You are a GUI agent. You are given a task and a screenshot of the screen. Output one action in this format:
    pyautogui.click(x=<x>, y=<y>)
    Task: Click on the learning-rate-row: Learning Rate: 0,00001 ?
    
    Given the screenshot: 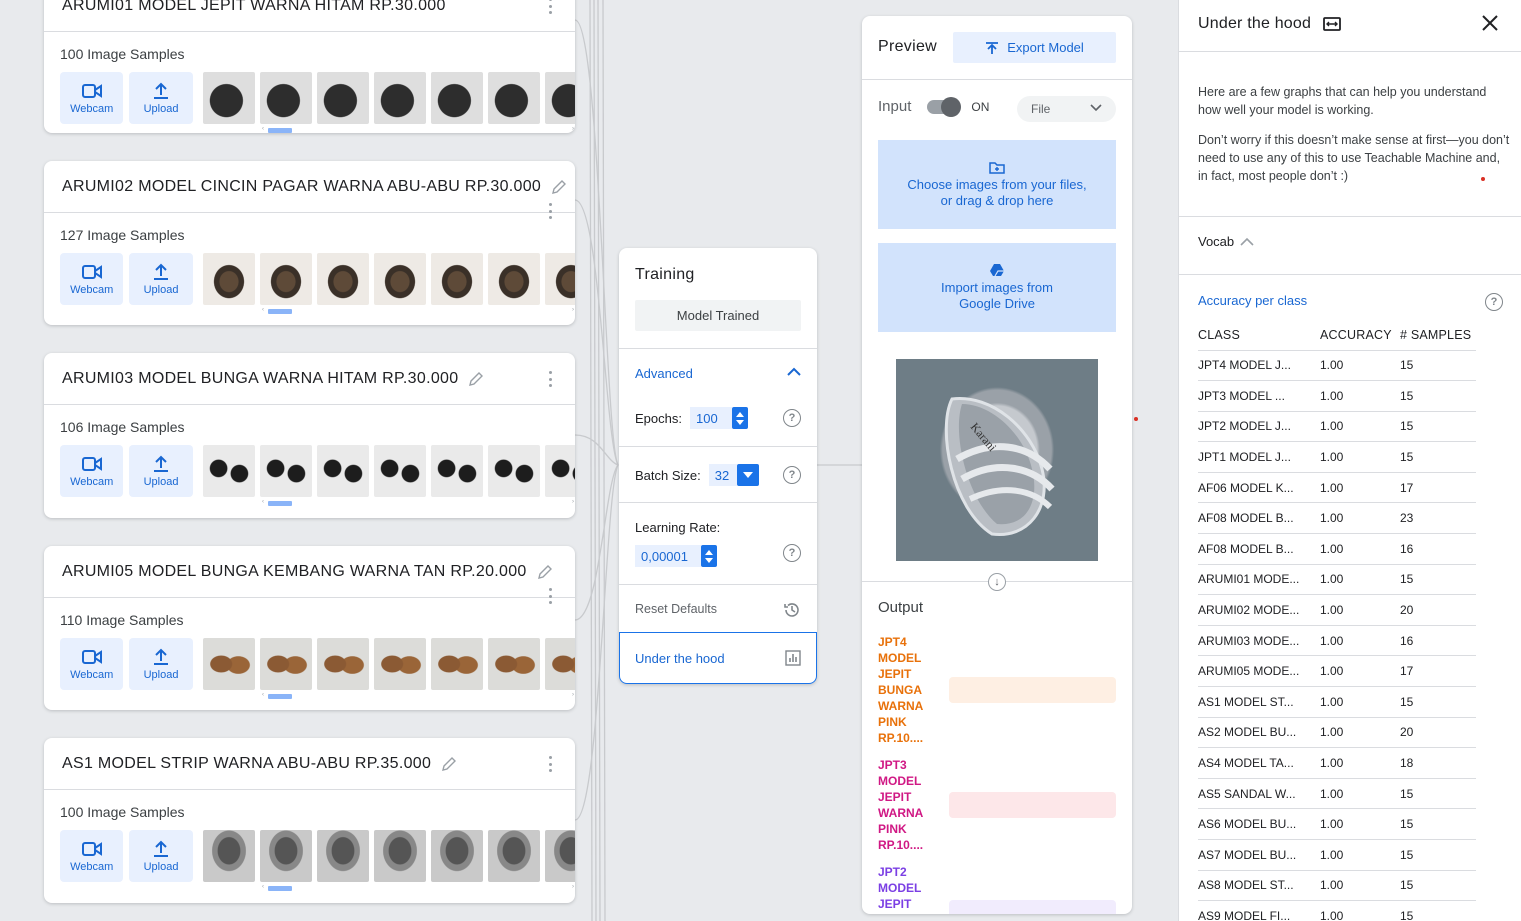 What is the action you would take?
    pyautogui.click(x=718, y=543)
    